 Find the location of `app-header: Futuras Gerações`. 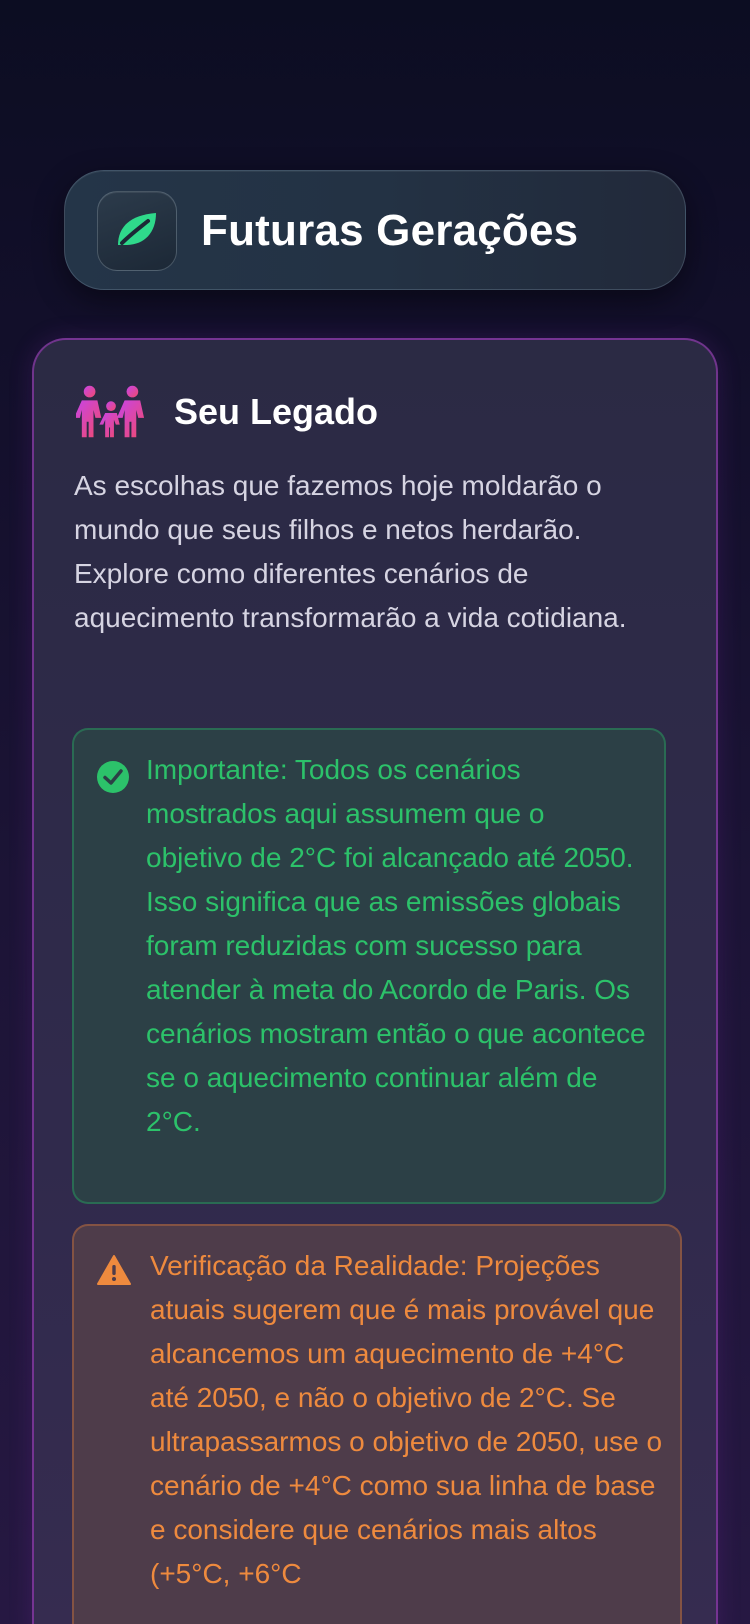

app-header: Futuras Gerações is located at coordinates (375, 230).